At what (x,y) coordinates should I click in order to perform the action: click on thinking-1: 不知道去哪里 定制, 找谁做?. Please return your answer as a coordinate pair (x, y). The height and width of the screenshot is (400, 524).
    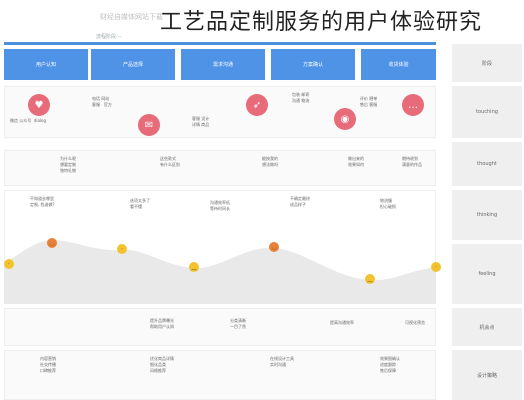
    Looking at the image, I should click on (42, 201).